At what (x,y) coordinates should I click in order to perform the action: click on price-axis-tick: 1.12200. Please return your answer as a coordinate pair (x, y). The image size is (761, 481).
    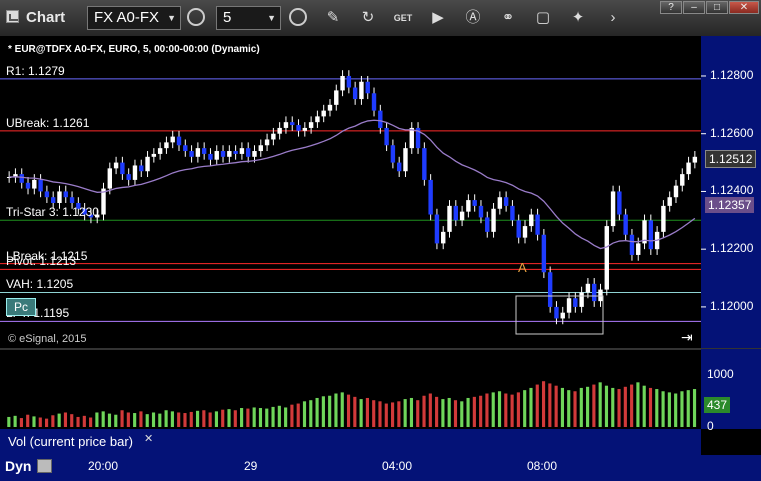
    Looking at the image, I should click on (732, 248).